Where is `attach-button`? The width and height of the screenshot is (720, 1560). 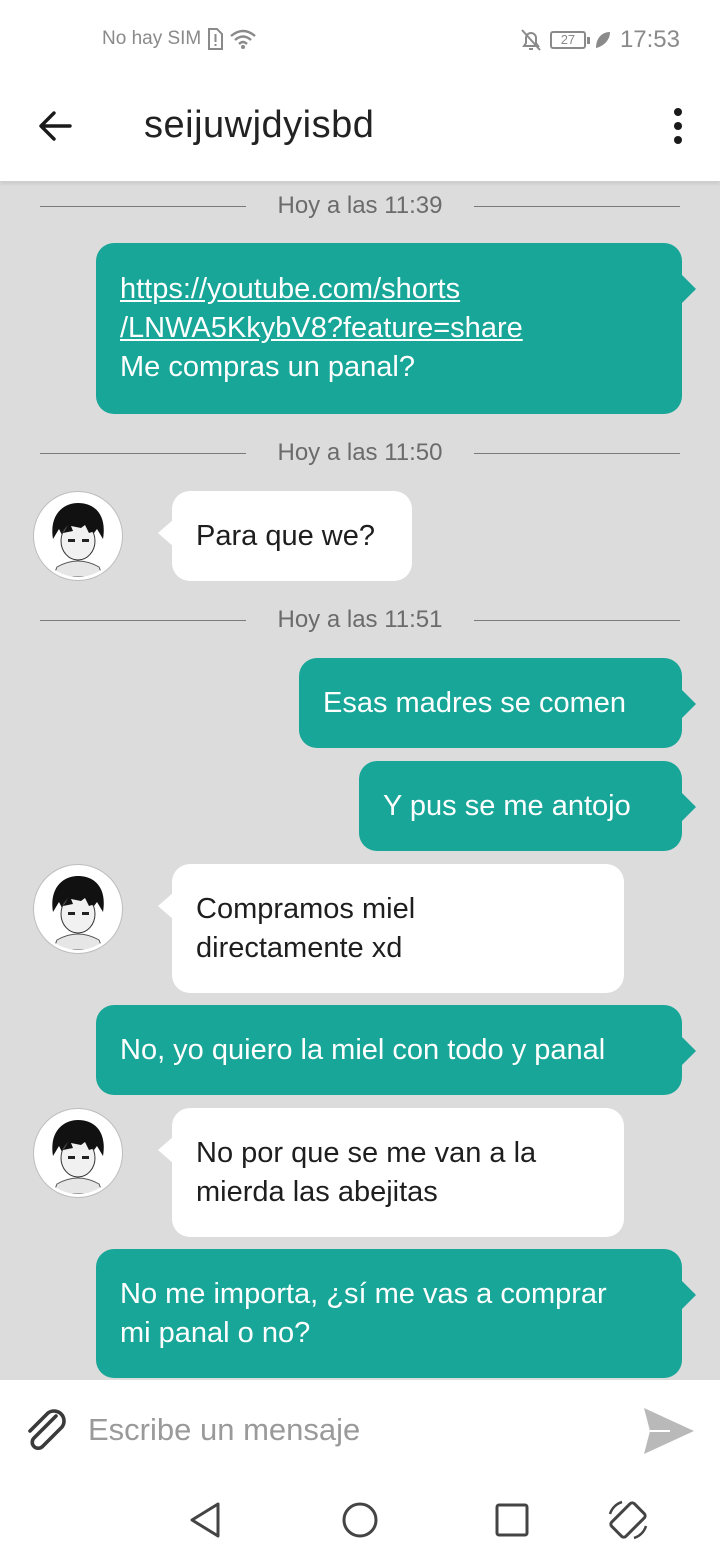 attach-button is located at coordinates (45, 1429).